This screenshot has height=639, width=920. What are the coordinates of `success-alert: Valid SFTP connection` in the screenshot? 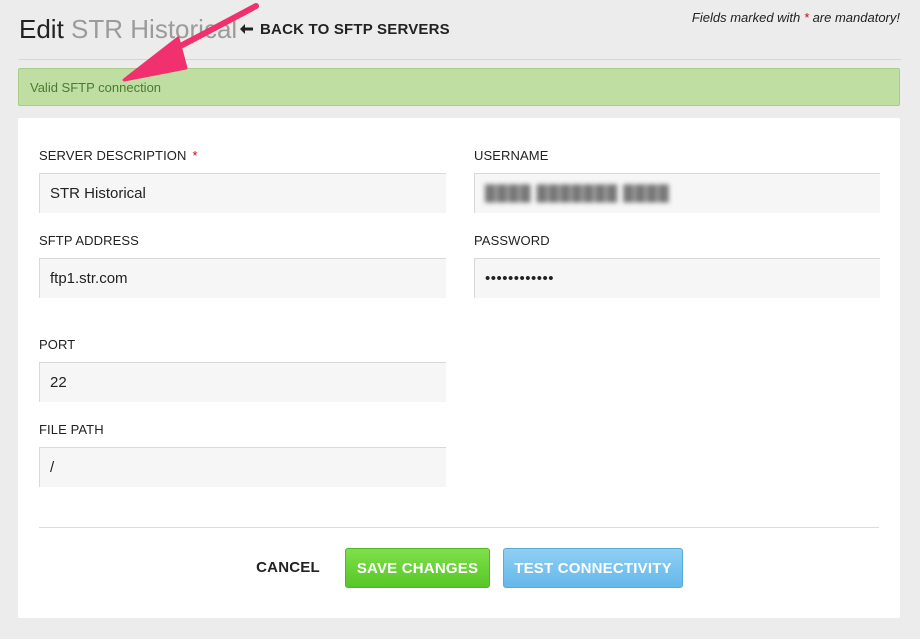 It's located at (459, 87).